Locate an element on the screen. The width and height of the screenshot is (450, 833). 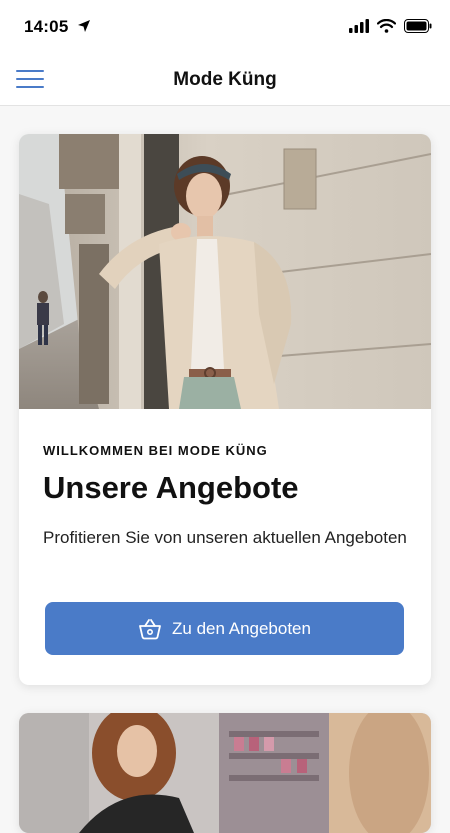
cellular-signal-icon is located at coordinates (359, 26).